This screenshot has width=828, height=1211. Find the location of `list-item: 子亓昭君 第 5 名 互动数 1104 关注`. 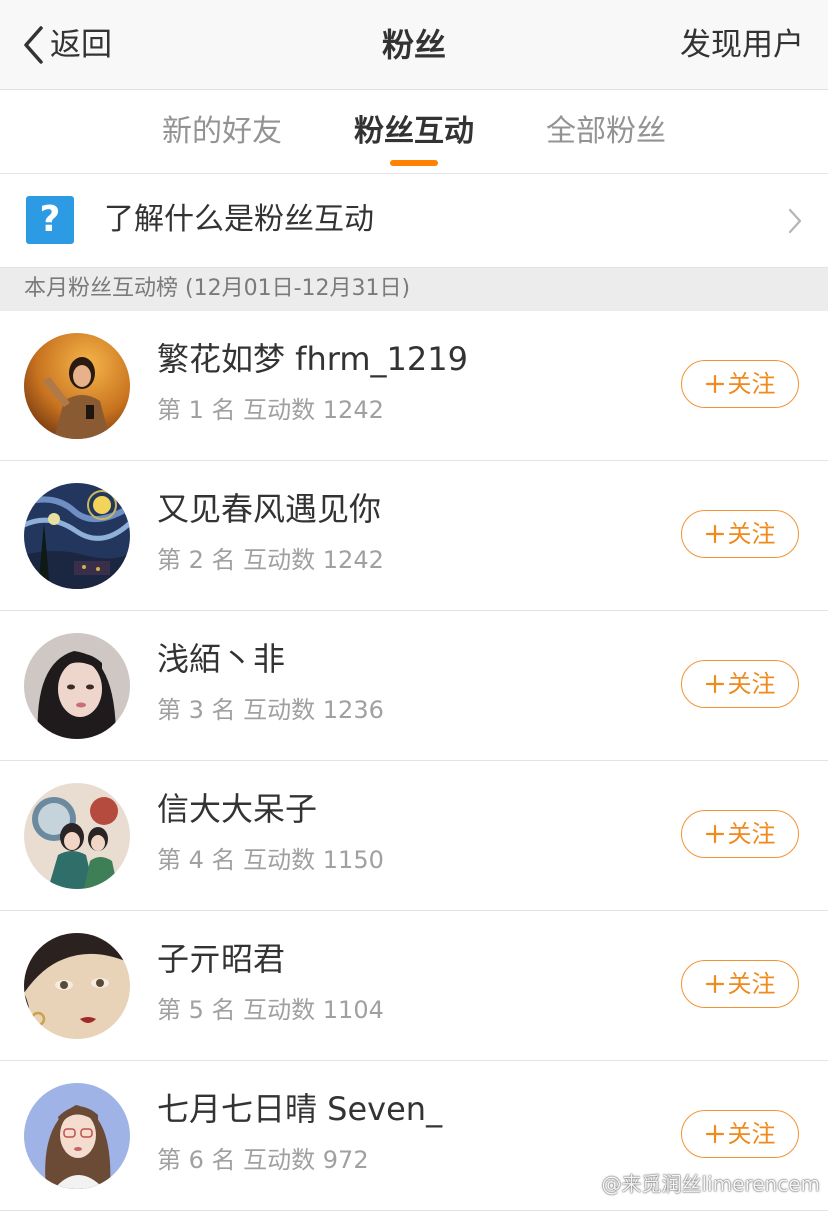

list-item: 子亓昭君 第 5 名 互动数 1104 关注 is located at coordinates (414, 986).